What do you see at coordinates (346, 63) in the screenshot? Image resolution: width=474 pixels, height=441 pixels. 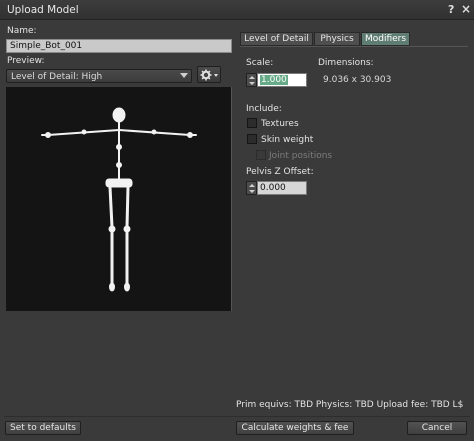 I see `dimensions-label: Dimensions:` at bounding box center [346, 63].